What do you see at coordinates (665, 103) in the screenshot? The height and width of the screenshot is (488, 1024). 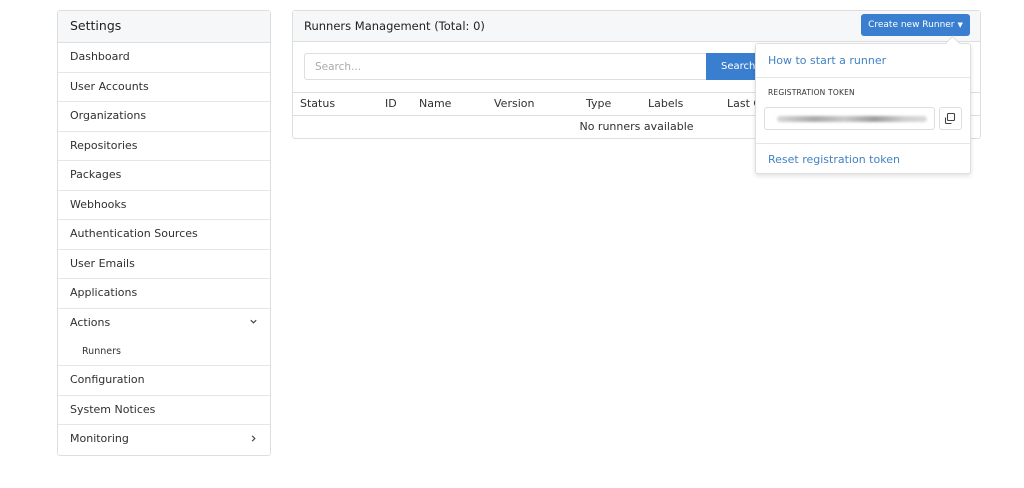 I see `column-labels: Labels` at bounding box center [665, 103].